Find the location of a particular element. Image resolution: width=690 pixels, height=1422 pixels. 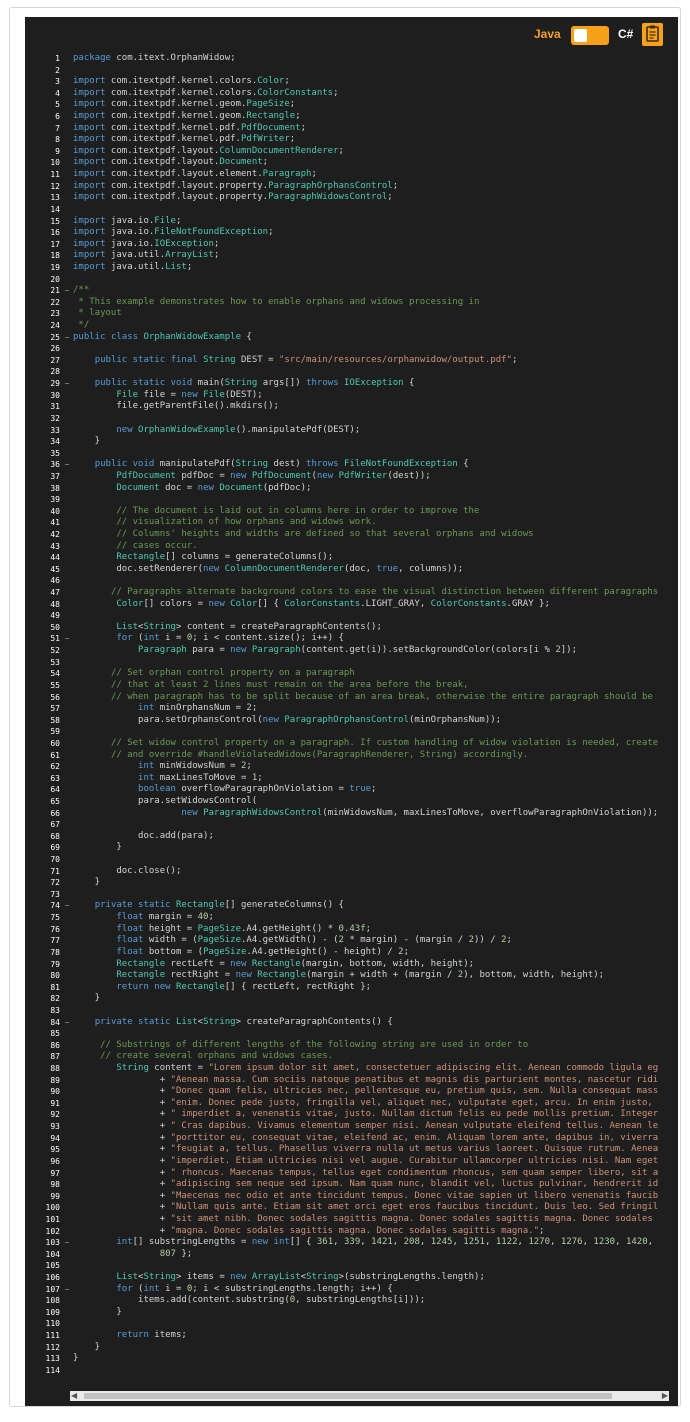

copy-code-button is located at coordinates (652, 34).